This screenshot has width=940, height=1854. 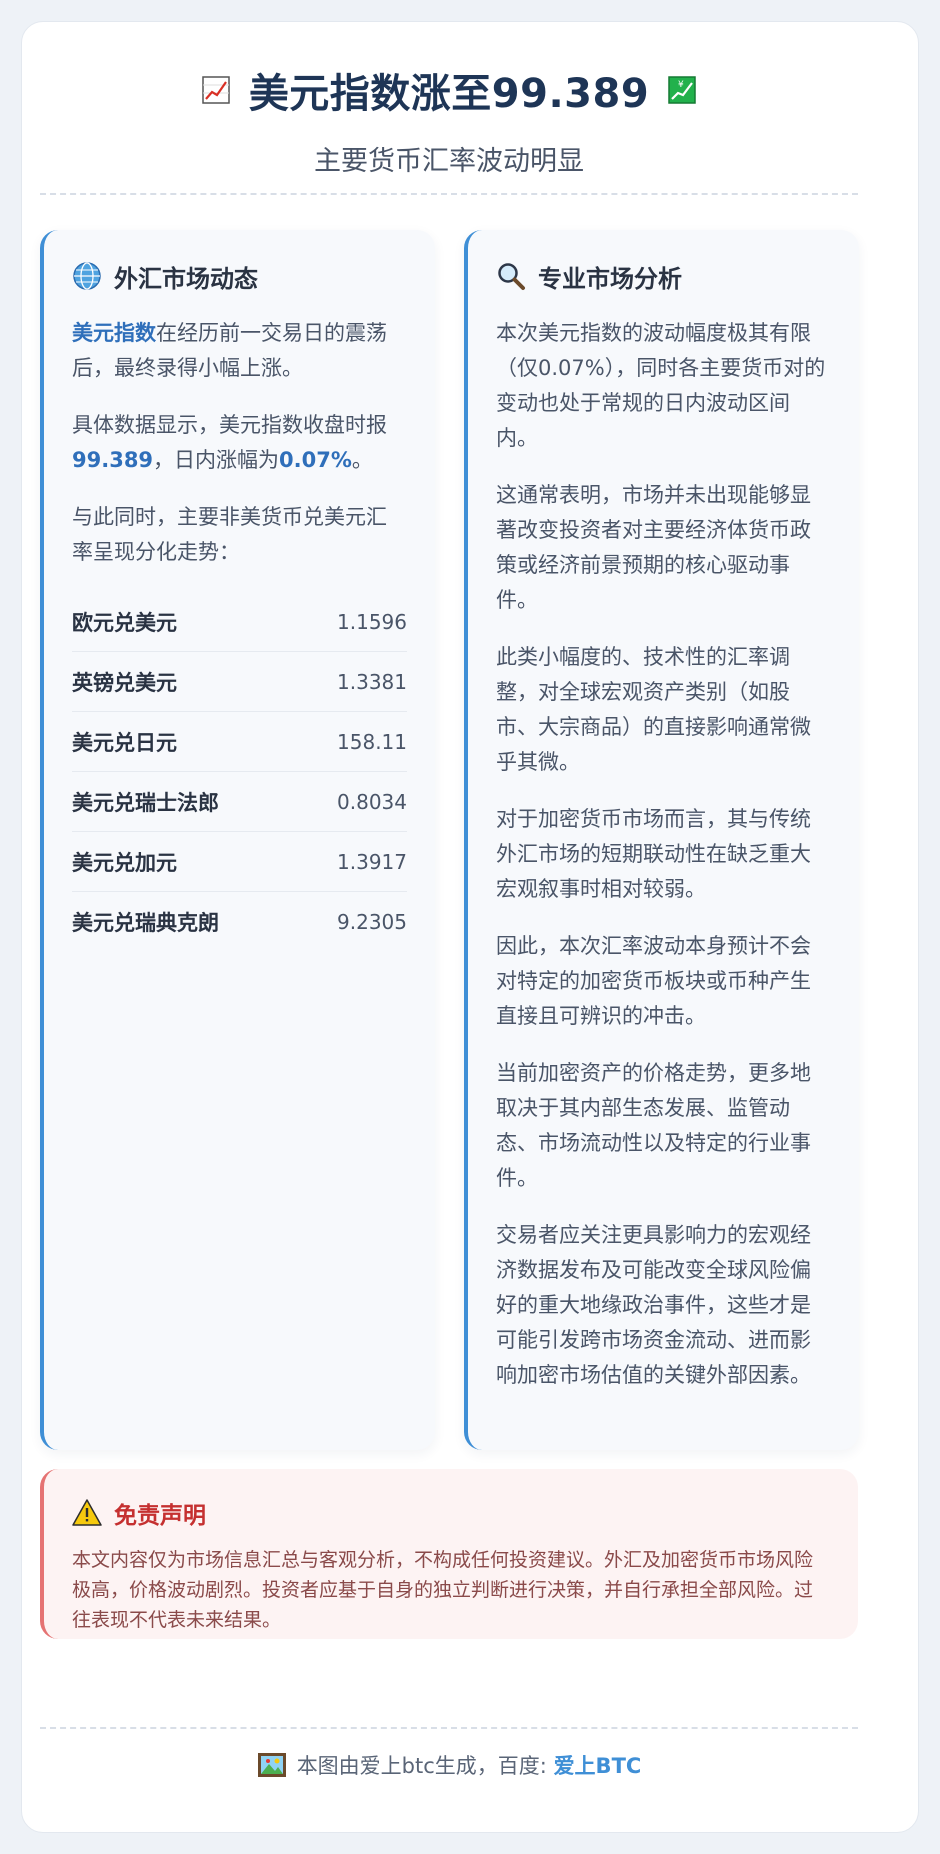 I want to click on page-title: 美元指数涨至99.389, so click(x=449, y=94).